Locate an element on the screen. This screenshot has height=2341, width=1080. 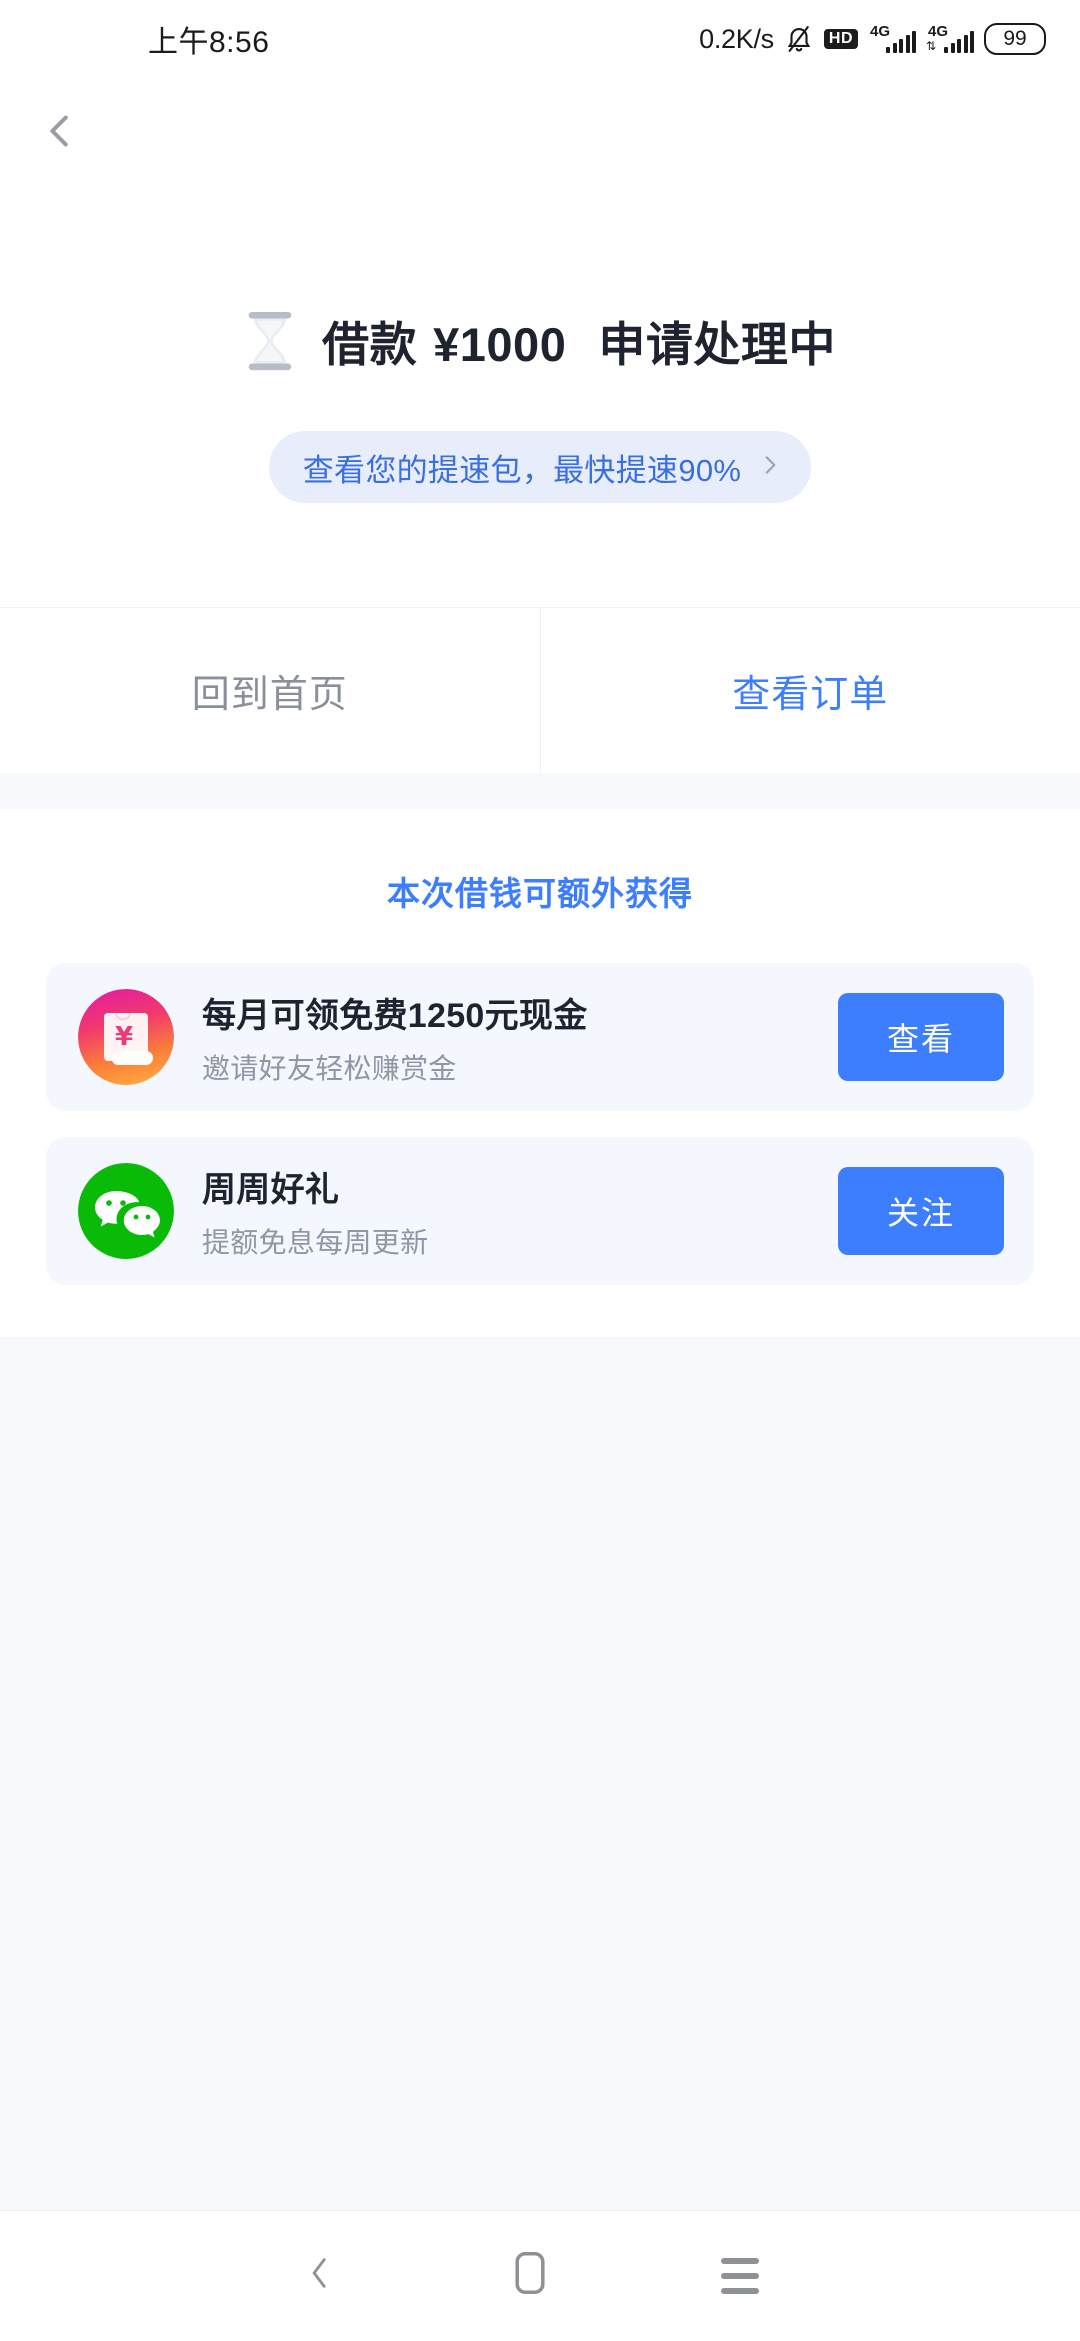
loan-status-row: 借款 ¥1000 申请处理中 is located at coordinates (540, 340).